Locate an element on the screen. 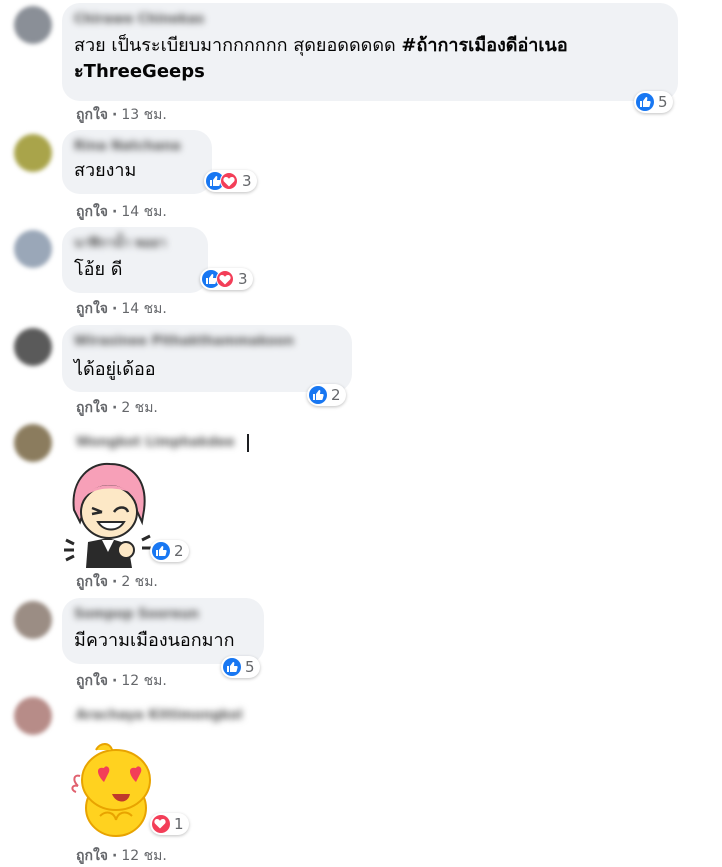 This screenshot has width=722, height=867. comment-author: Sompop Sooreun is located at coordinates (163, 615).